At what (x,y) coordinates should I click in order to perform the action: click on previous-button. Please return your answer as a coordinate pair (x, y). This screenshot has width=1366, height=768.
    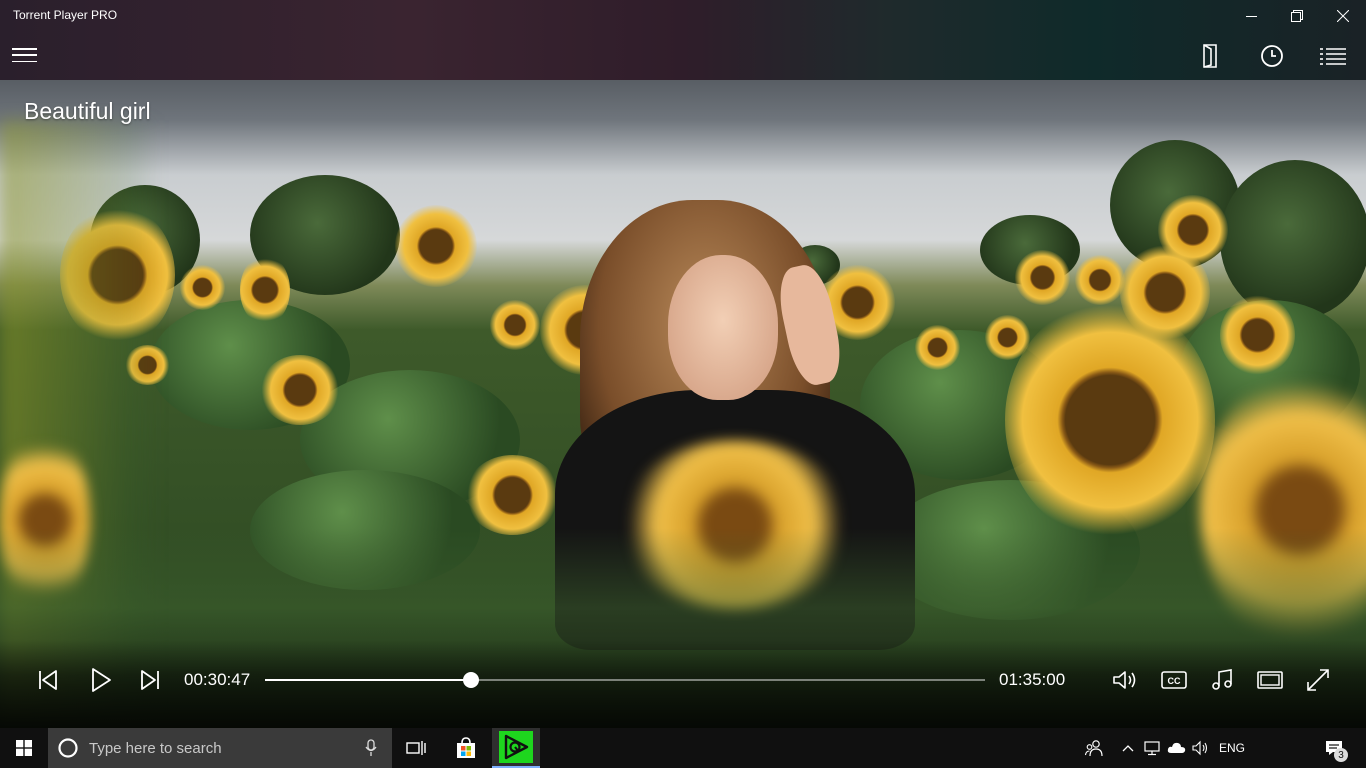
    Looking at the image, I should click on (48, 680).